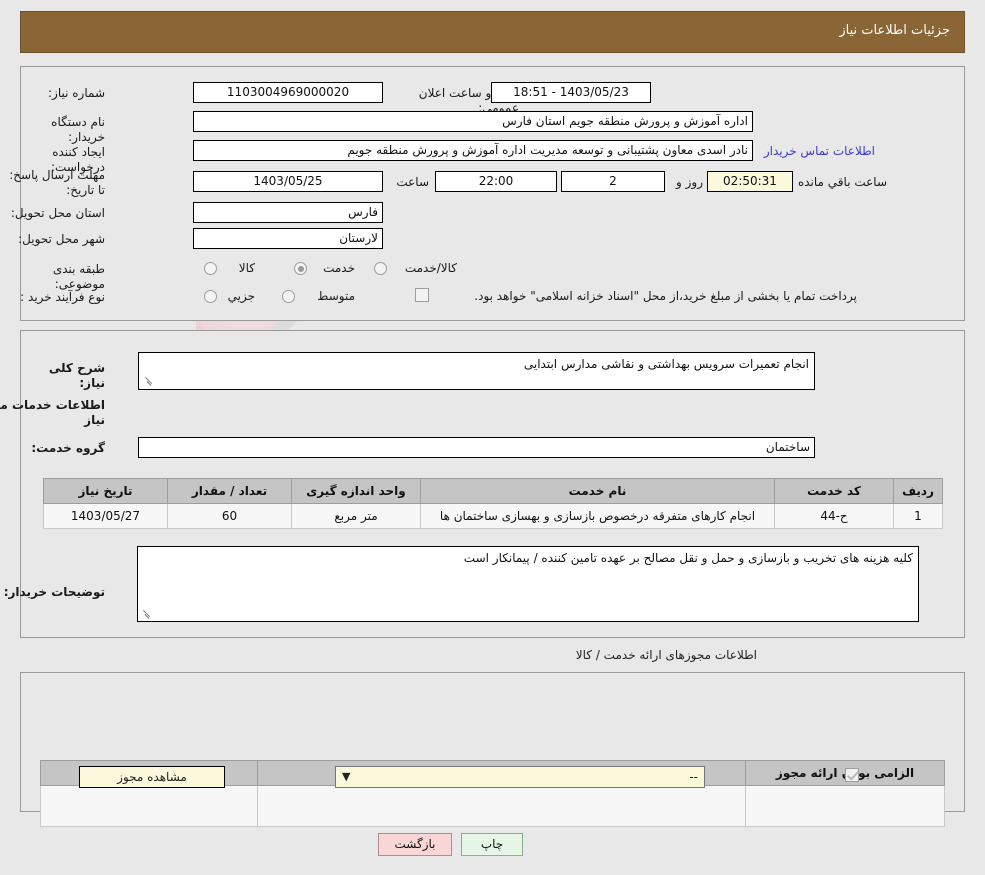  Describe the element at coordinates (918, 491) in the screenshot. I see `col-row: ردیف` at that location.